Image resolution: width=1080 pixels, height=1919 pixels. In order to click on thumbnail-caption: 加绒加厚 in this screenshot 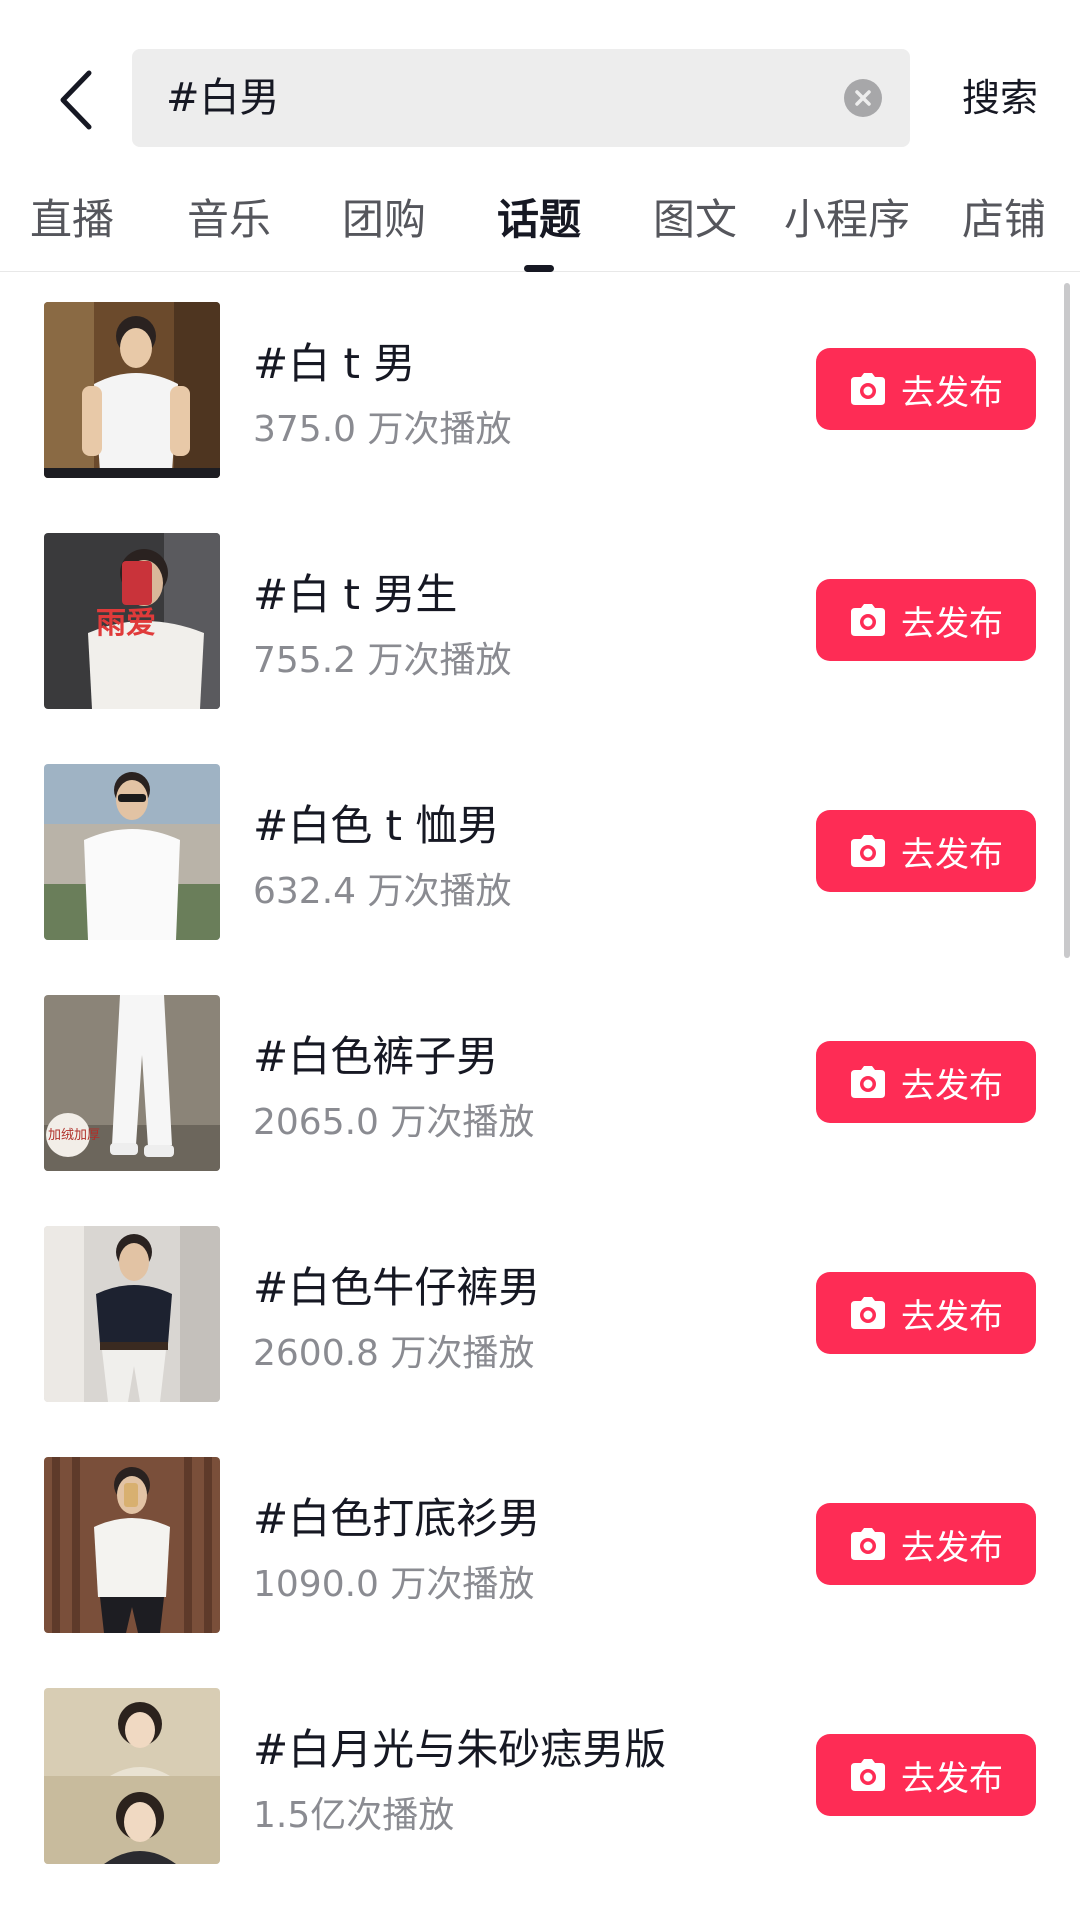, I will do `click(74, 1135)`.